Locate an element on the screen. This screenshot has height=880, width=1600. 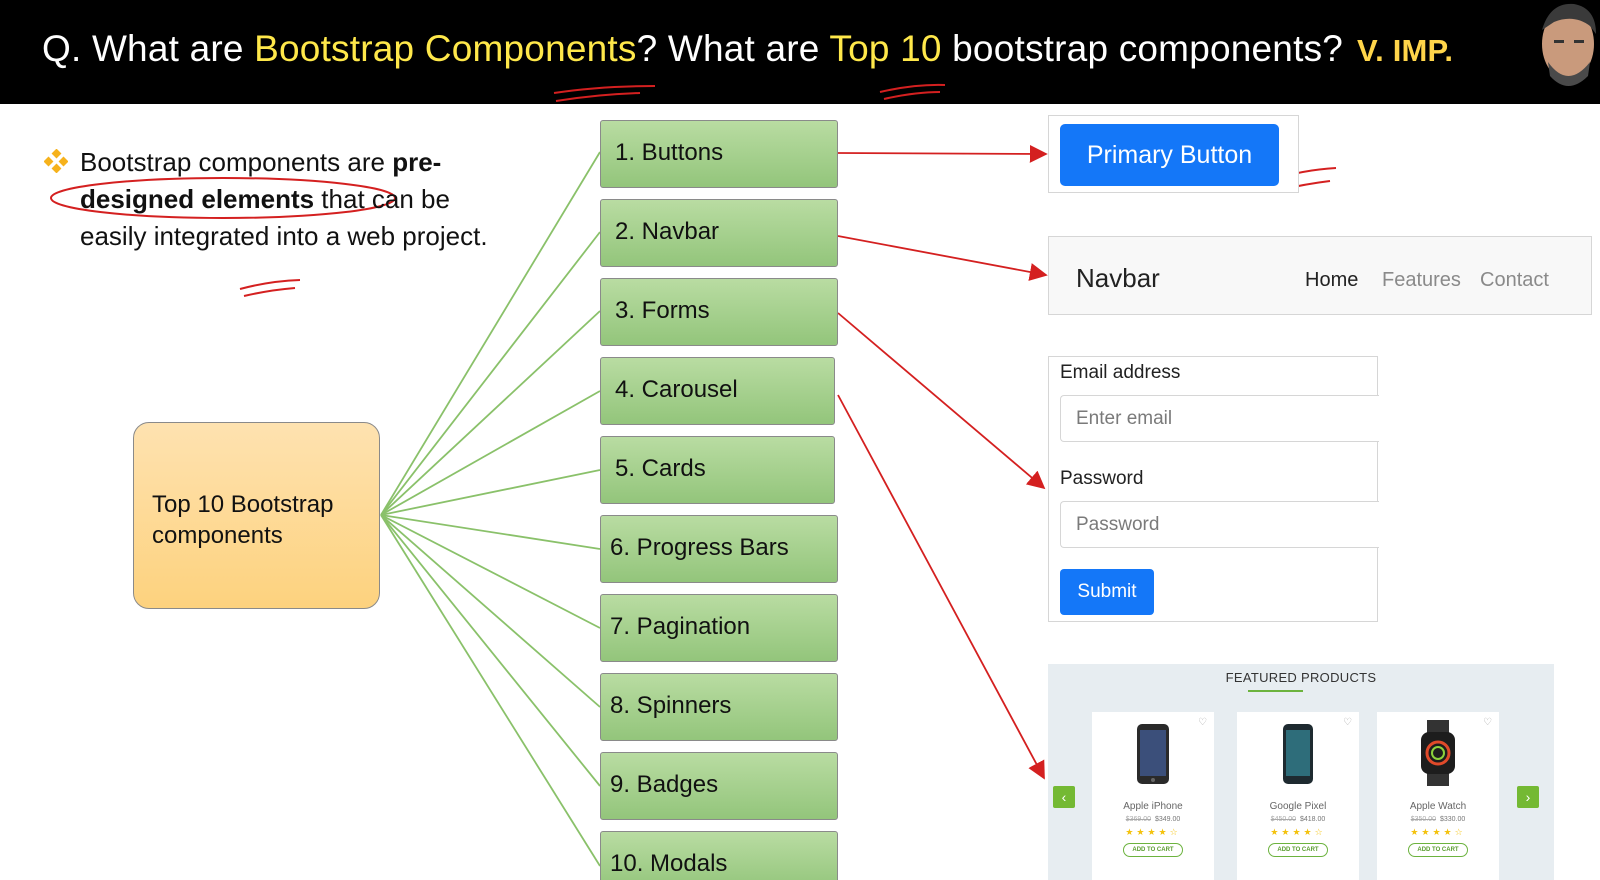
nav-link-features: Features is located at coordinates (1421, 280).